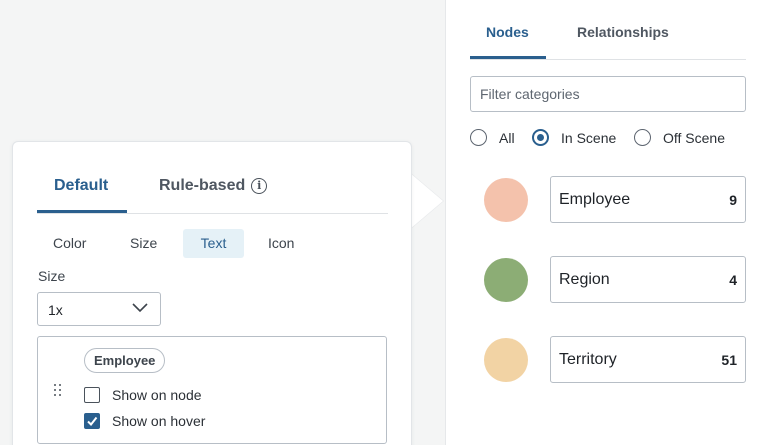 This screenshot has width=765, height=445. What do you see at coordinates (213, 243) in the screenshot?
I see `tab-text: Text` at bounding box center [213, 243].